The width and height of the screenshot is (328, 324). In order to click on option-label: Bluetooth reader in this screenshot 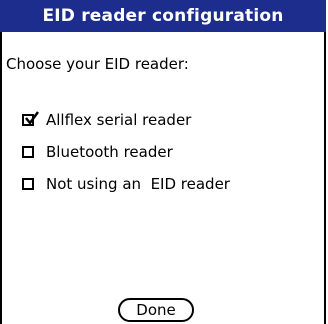, I will do `click(109, 152)`.